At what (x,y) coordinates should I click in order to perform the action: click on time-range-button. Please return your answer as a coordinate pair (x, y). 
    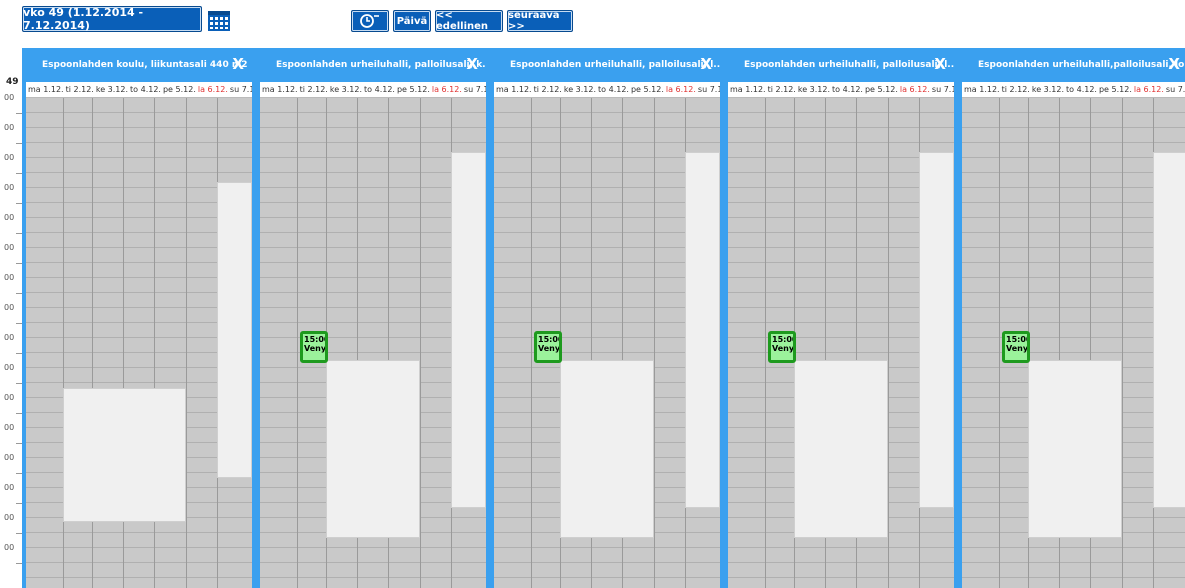
    Looking at the image, I should click on (370, 21).